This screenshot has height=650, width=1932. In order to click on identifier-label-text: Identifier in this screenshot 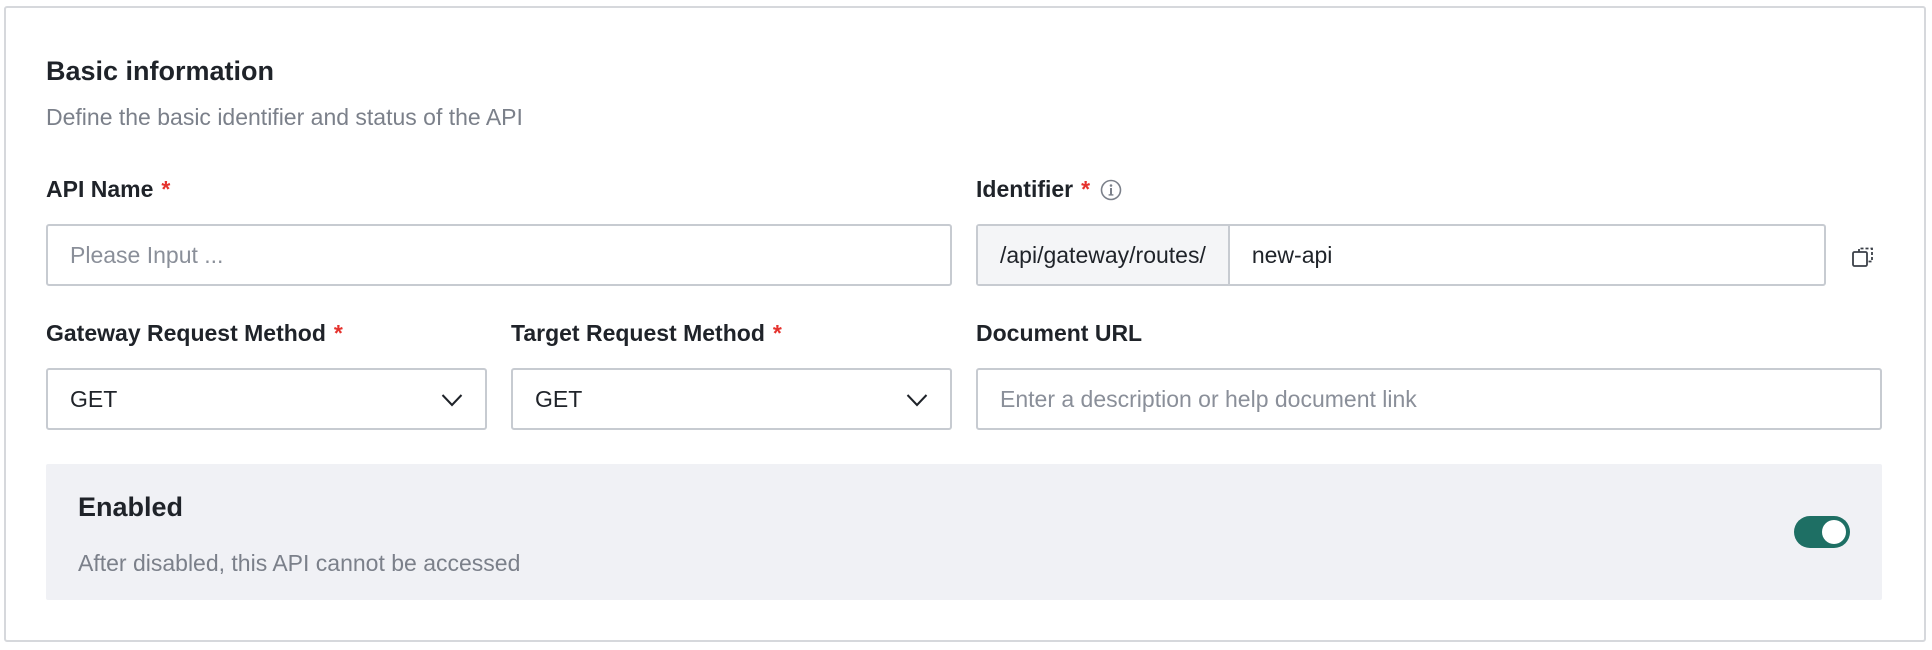, I will do `click(1025, 189)`.